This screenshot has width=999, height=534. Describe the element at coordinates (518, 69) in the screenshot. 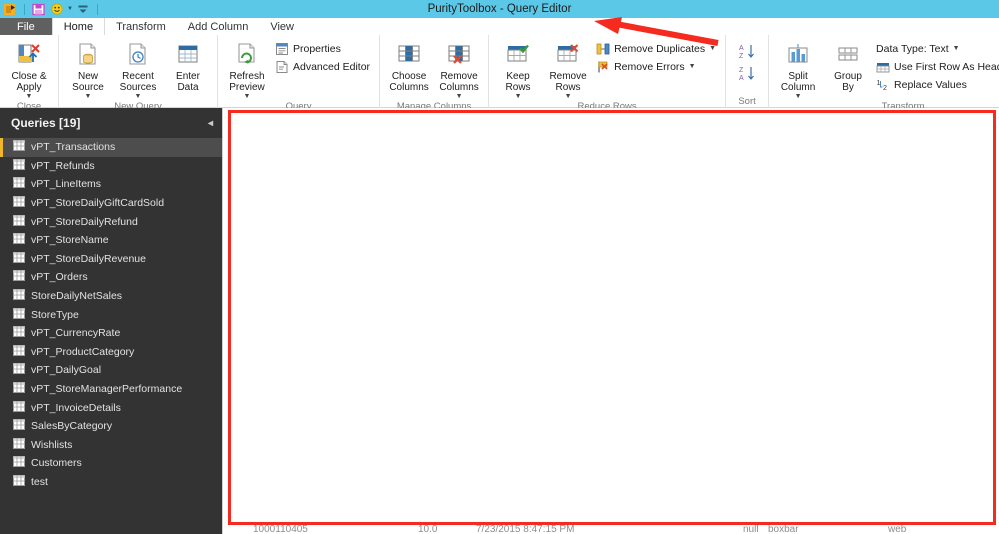

I see `keep-rows-button: Keep Rows ▼` at that location.